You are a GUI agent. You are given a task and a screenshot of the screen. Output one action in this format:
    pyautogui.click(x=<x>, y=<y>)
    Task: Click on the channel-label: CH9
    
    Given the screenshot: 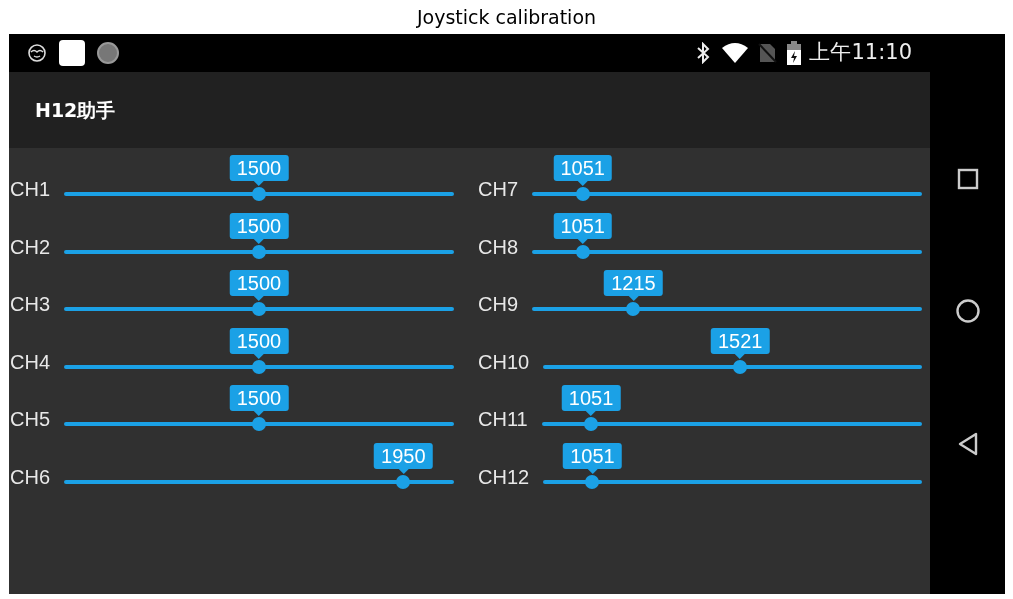 What is the action you would take?
    pyautogui.click(x=498, y=304)
    